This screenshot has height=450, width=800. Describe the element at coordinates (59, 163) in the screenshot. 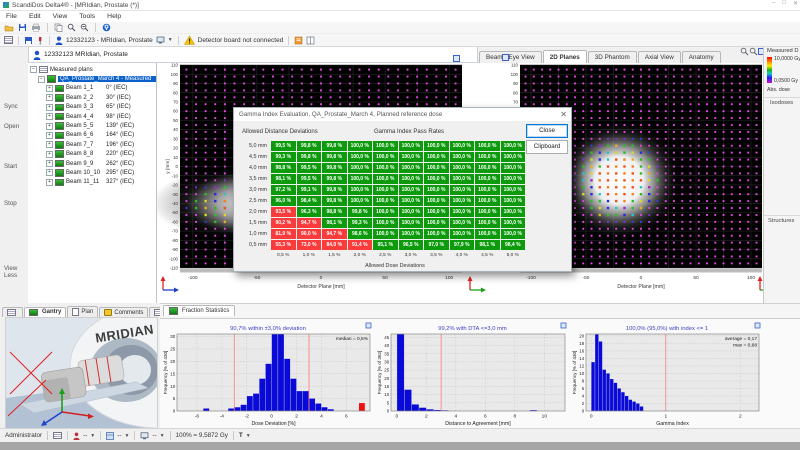

I see `beam-icon` at that location.